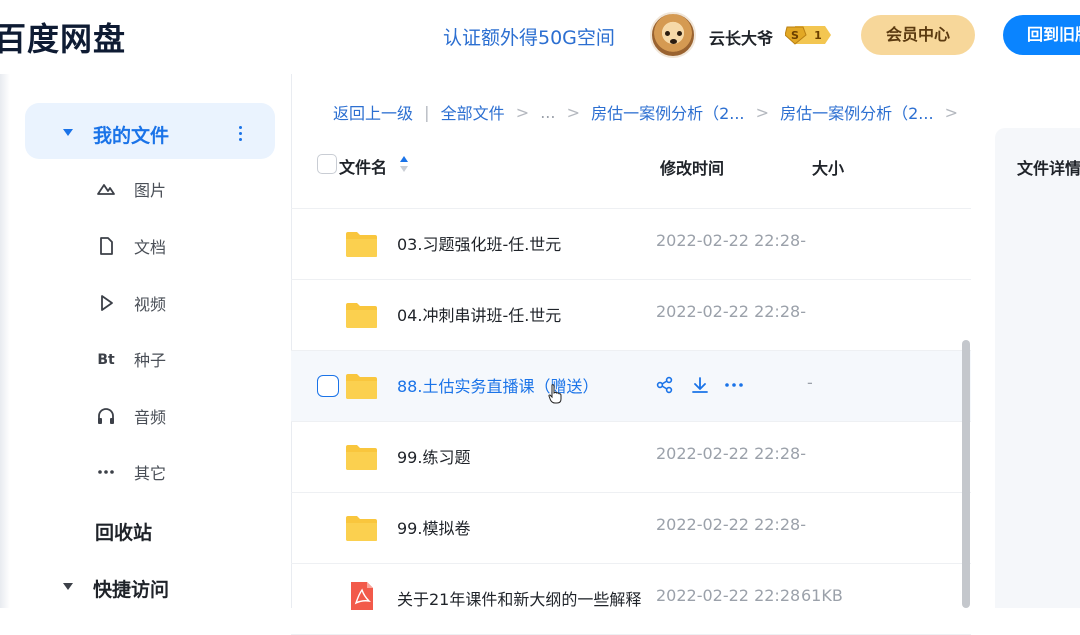 The image size is (1080, 635). Describe the element at coordinates (131, 588) in the screenshot. I see `sidebar-item-quick-access: 快捷访问` at that location.